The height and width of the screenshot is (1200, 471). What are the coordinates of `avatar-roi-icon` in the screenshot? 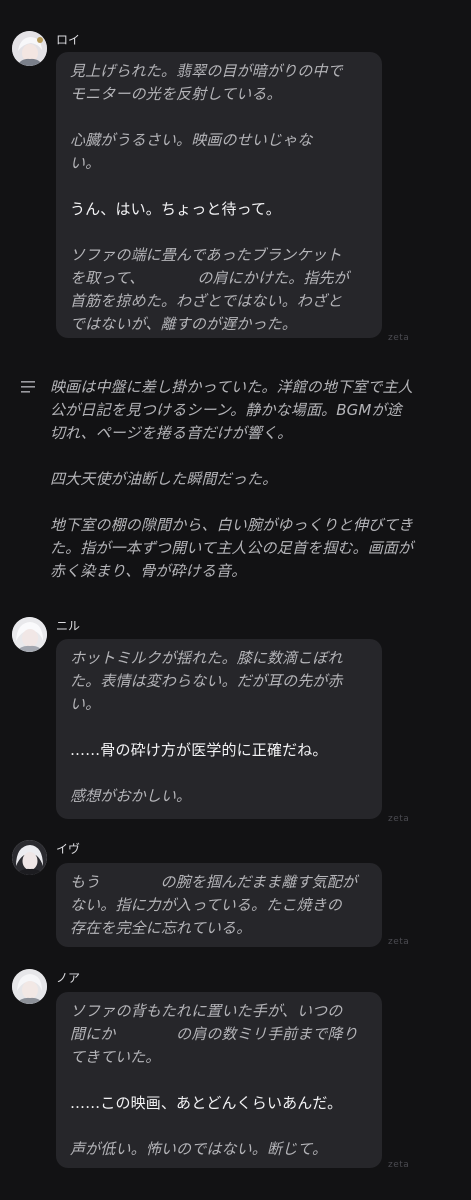 It's located at (29, 48).